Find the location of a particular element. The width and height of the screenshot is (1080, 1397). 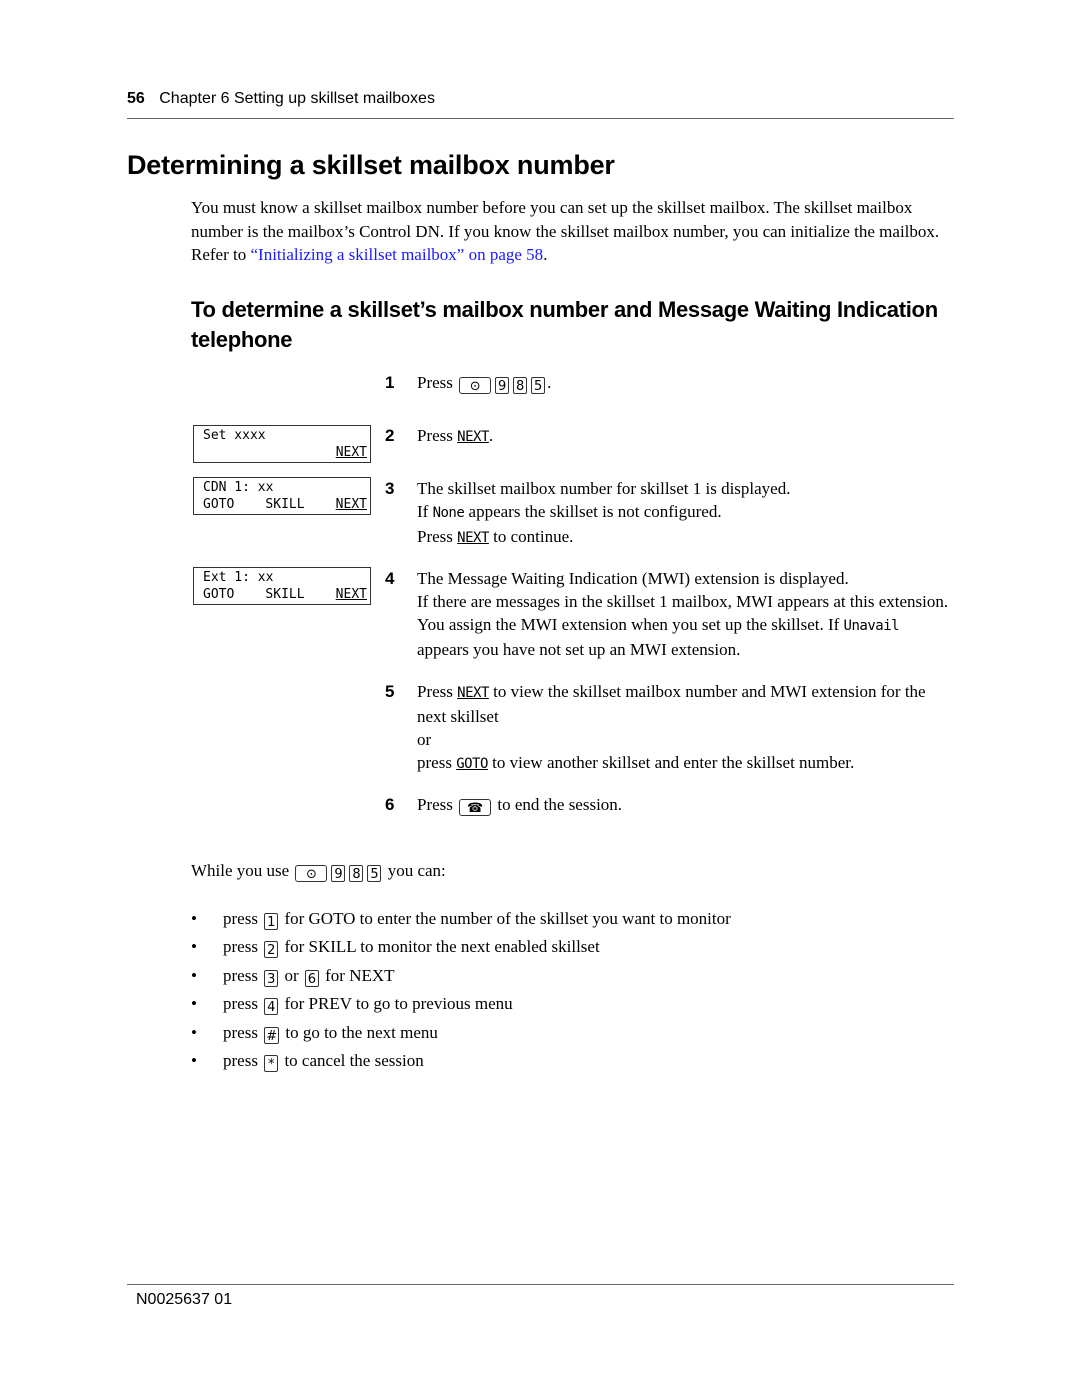

key-4: 4 is located at coordinates (271, 1007).